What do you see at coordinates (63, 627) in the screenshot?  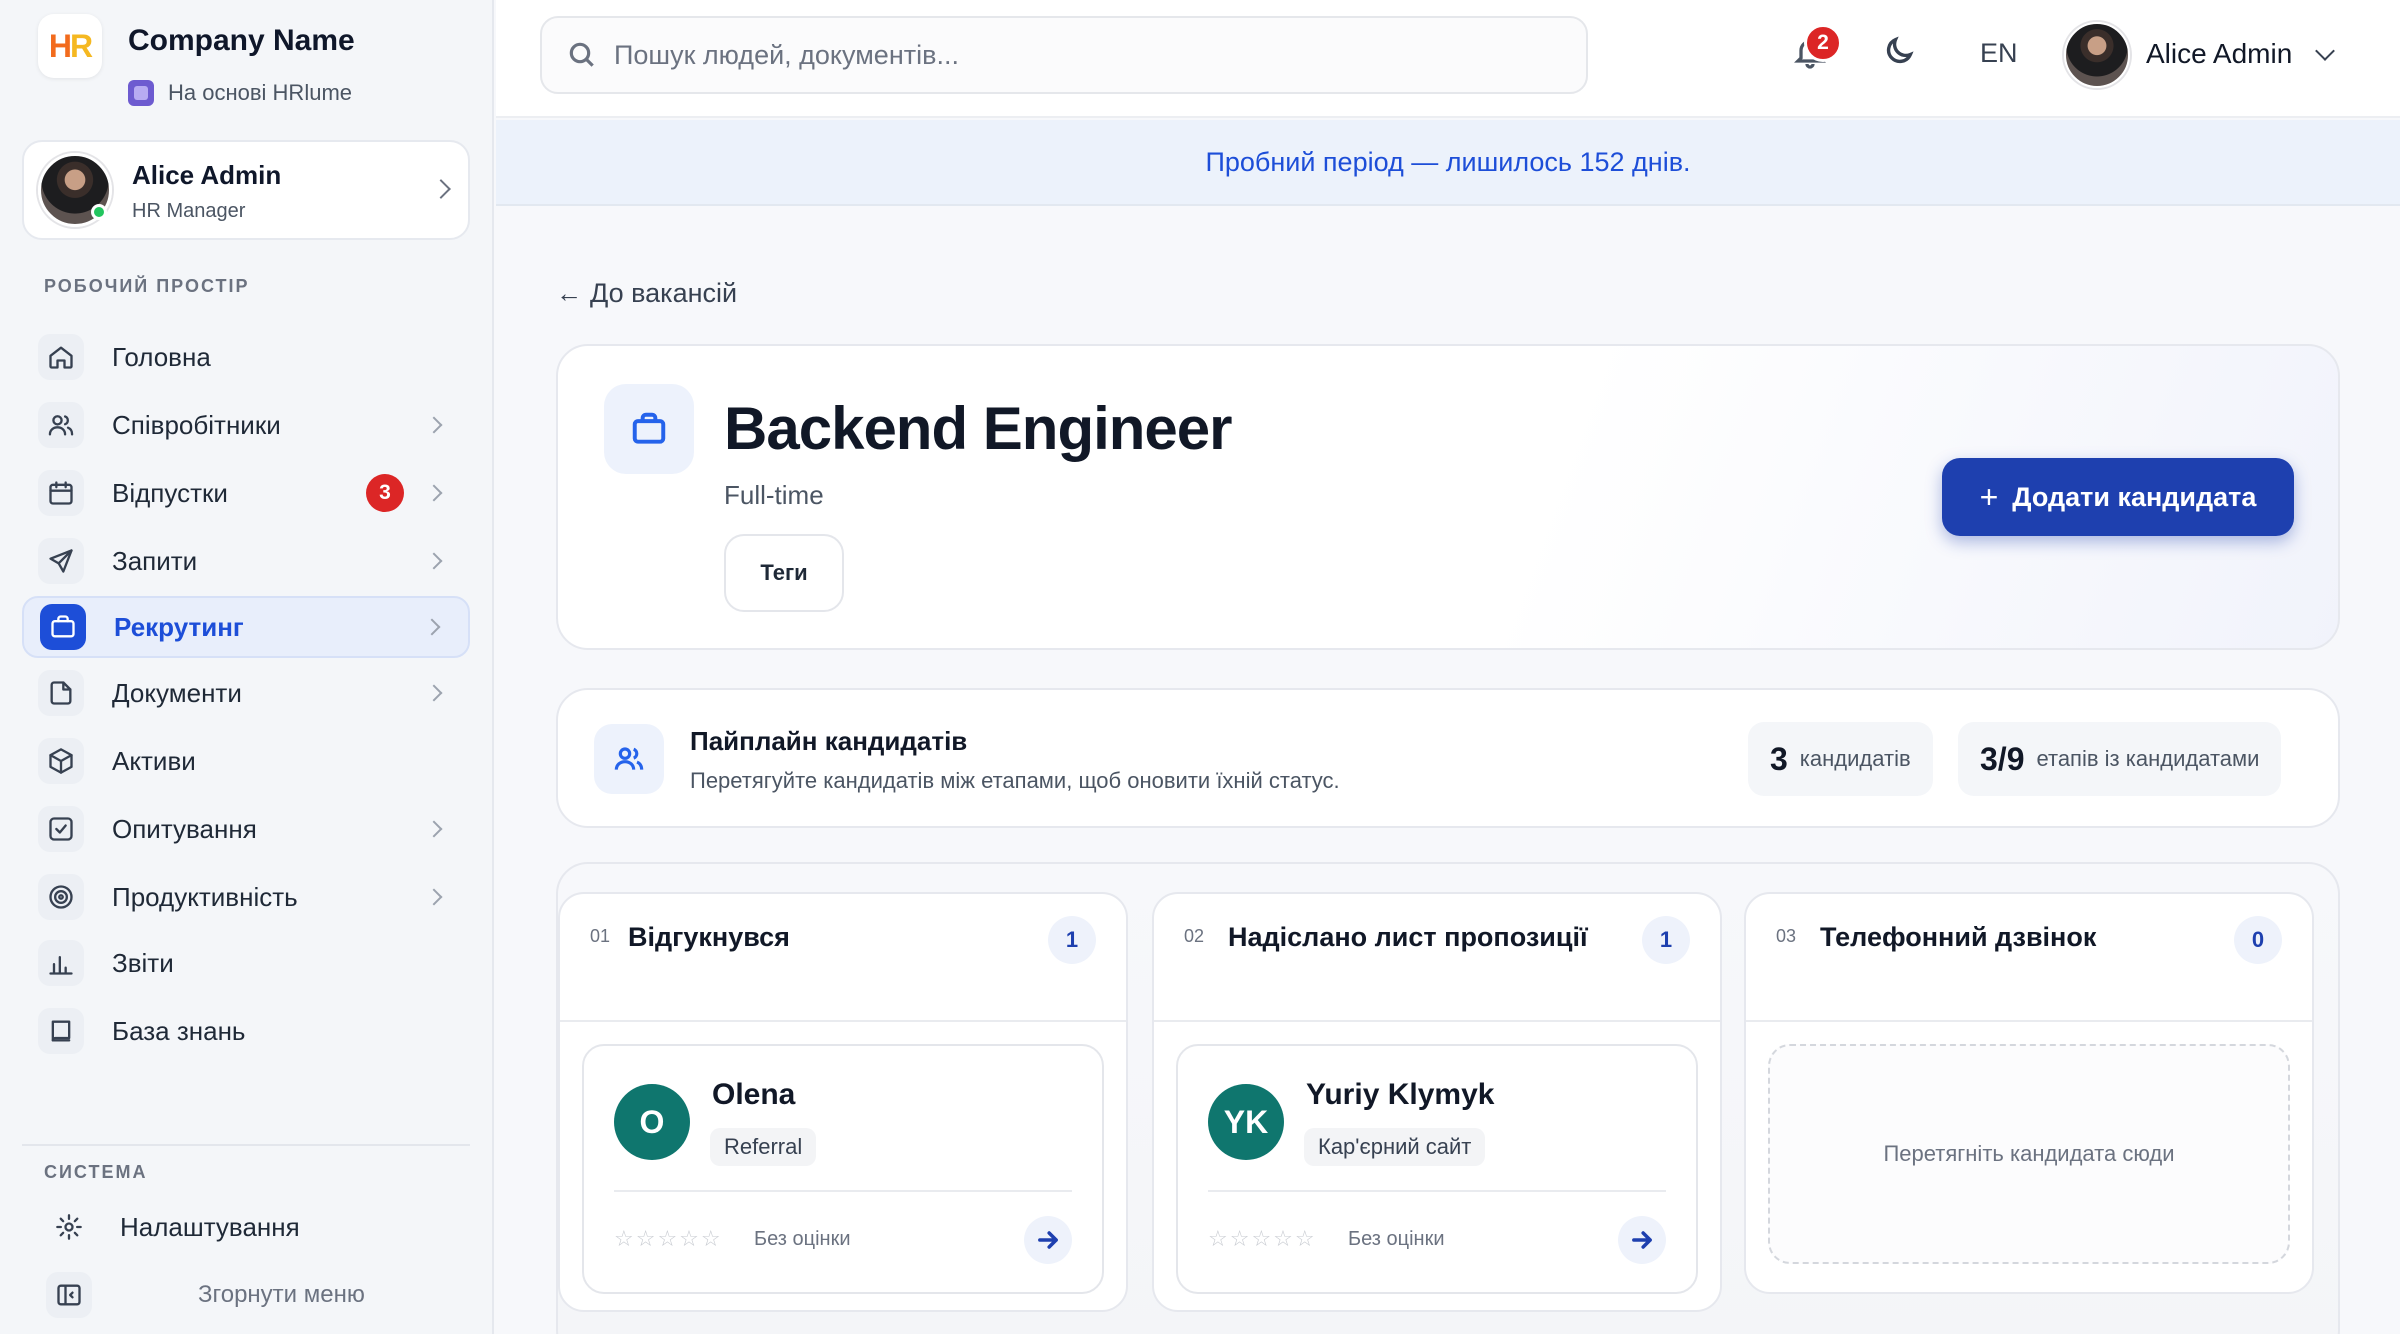 I see `briefcase-icon` at bounding box center [63, 627].